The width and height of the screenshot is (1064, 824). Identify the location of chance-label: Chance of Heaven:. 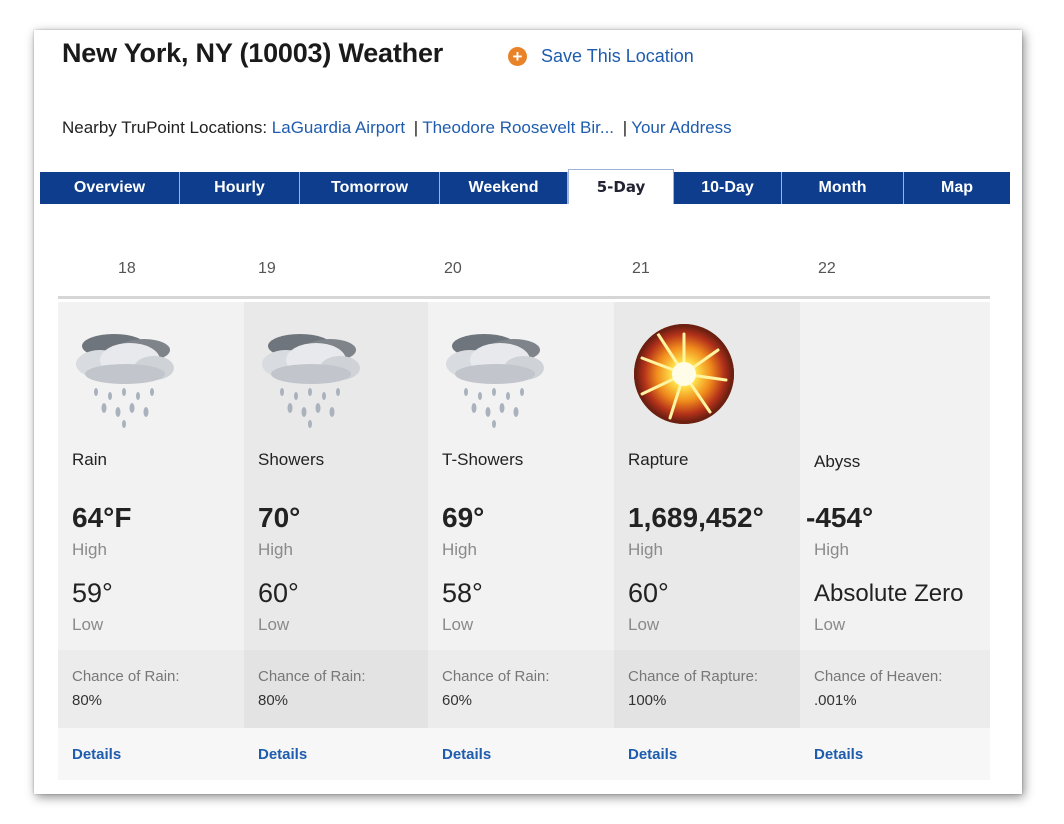
(878, 676).